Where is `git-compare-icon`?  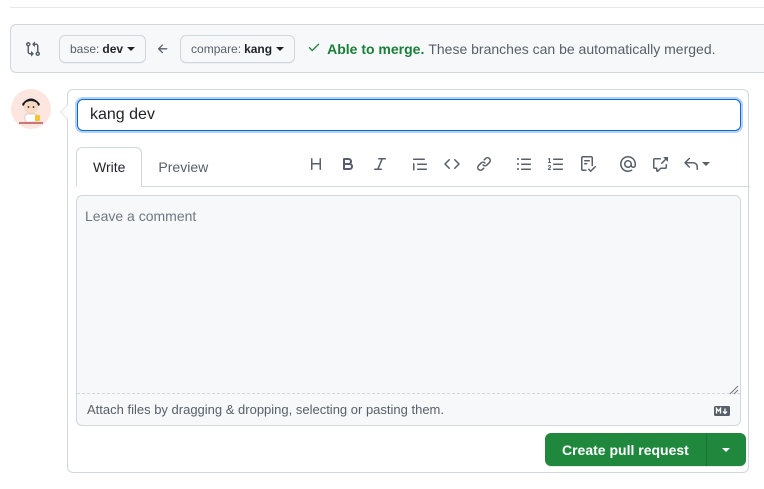 git-compare-icon is located at coordinates (34, 49).